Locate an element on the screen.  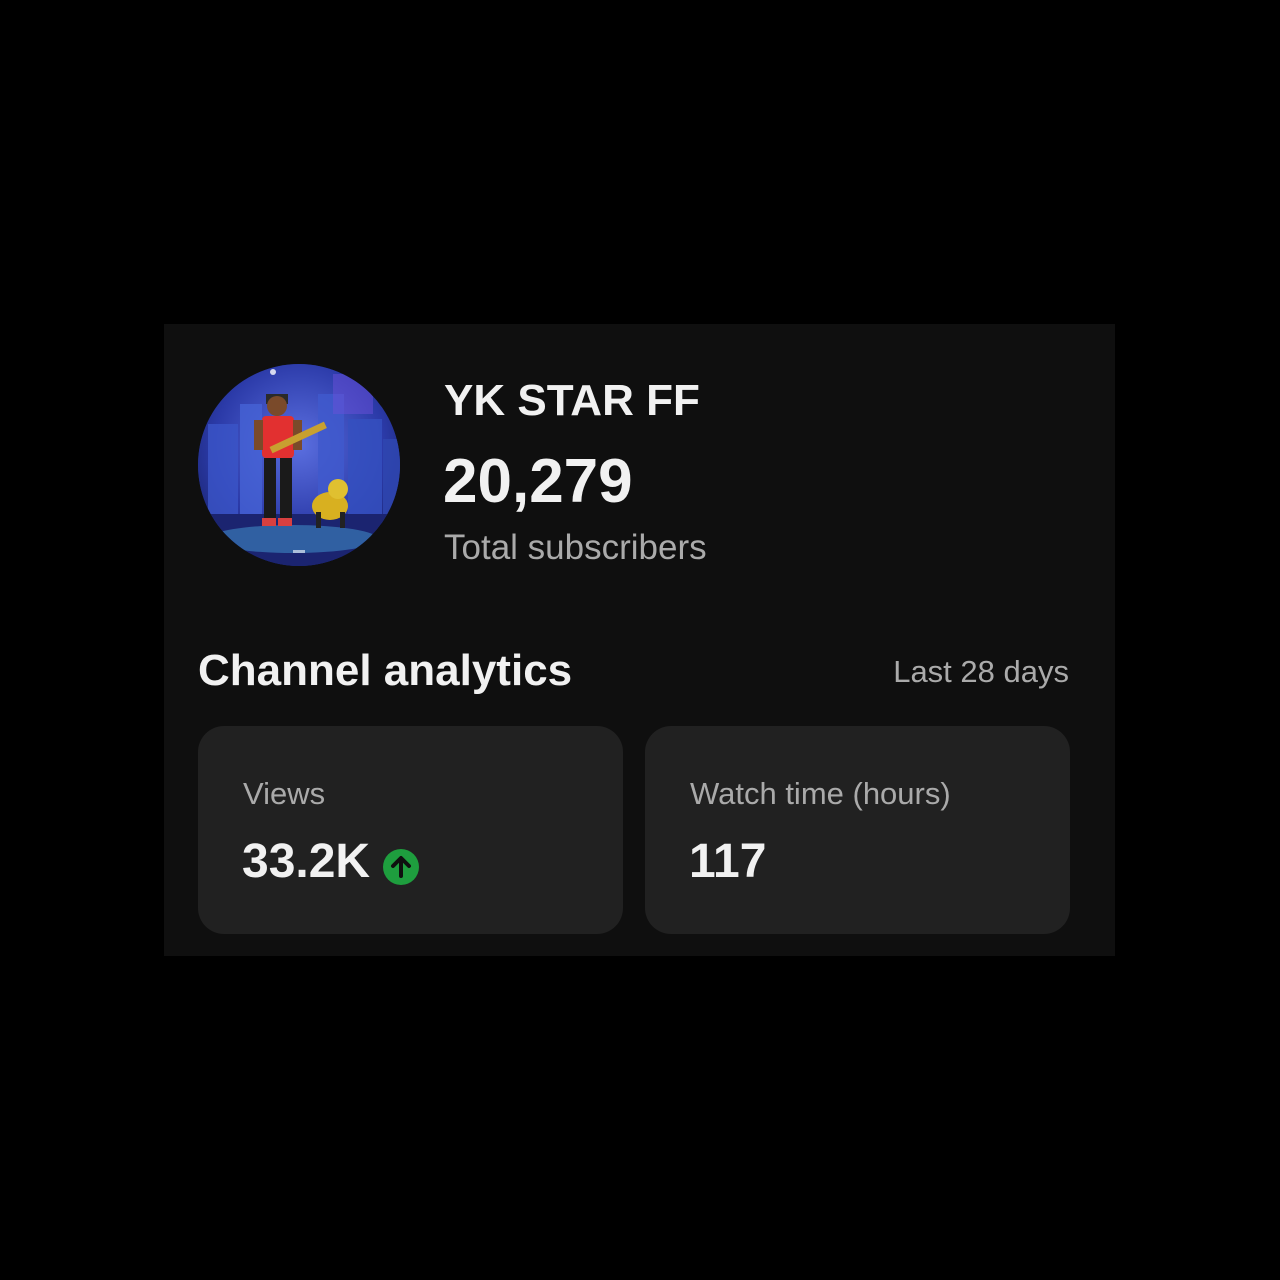
channel-avatar is located at coordinates (299, 465).